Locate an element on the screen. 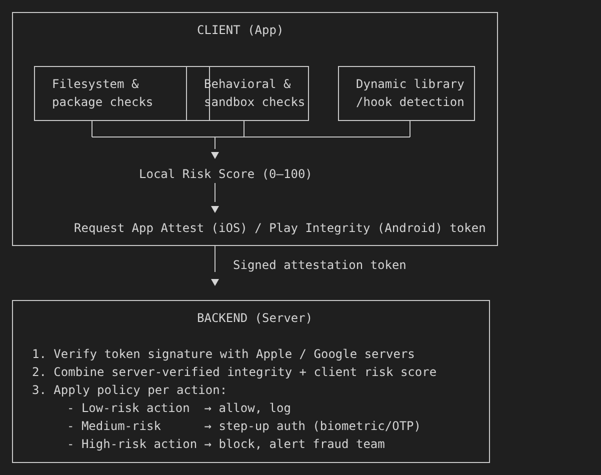 This screenshot has width=601, height=475. client-title: CLIENT (App) is located at coordinates (240, 30).